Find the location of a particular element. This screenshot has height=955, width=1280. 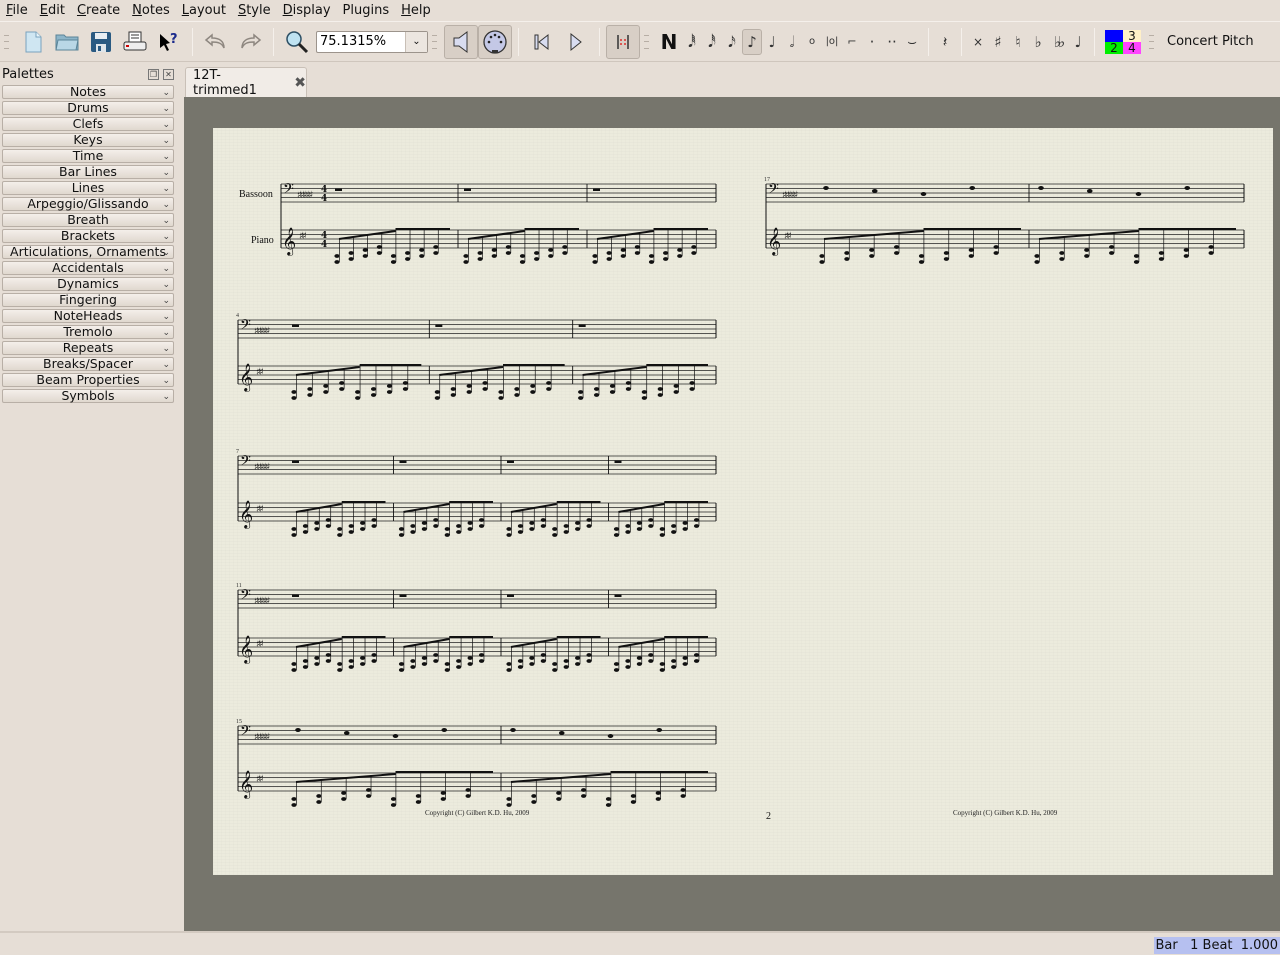

palette-symbols: Symbols ⌄ is located at coordinates (88, 396).